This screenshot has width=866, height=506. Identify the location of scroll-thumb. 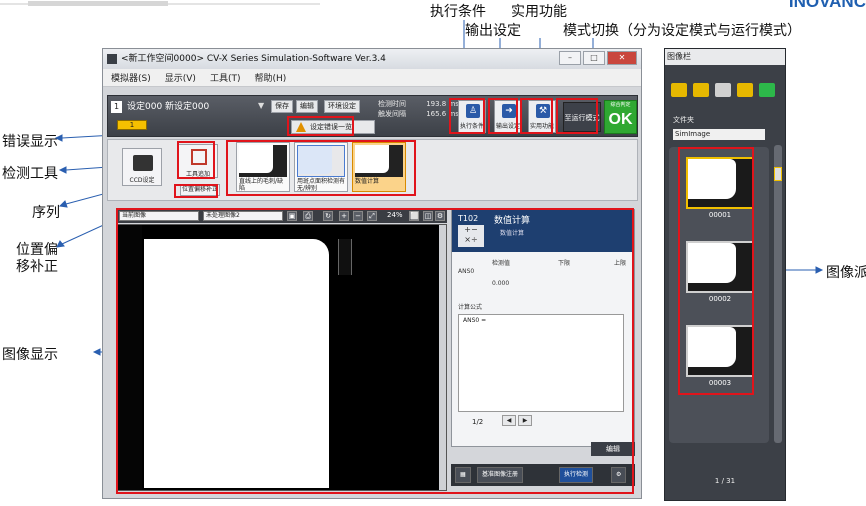
(778, 174).